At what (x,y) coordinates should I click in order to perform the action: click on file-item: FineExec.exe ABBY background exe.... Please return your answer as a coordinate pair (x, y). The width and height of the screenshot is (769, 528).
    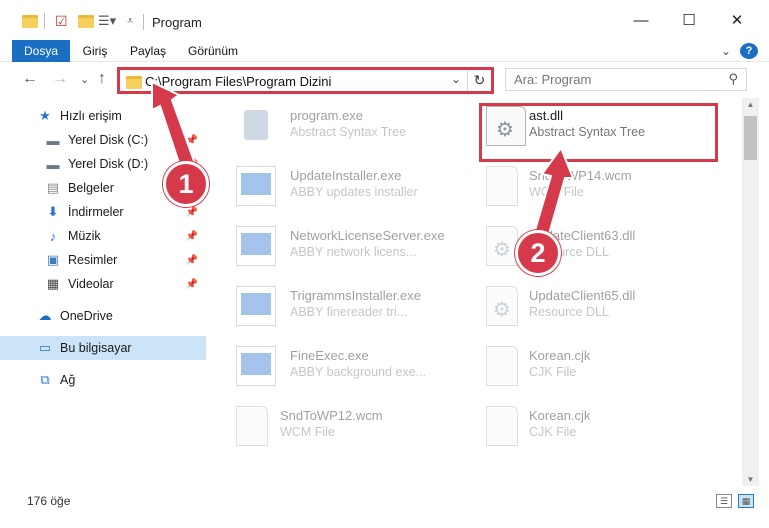
    Looking at the image, I should click on (356, 366).